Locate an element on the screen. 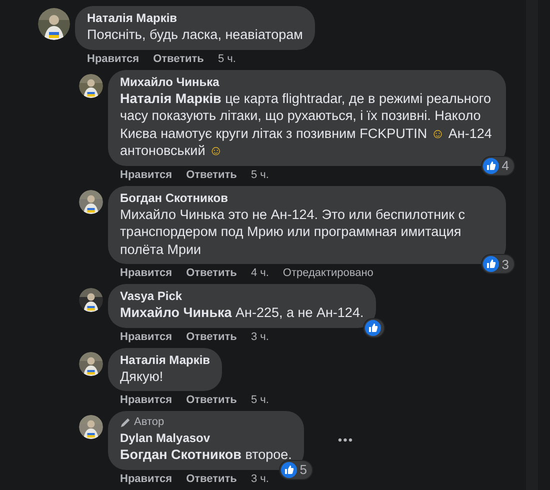 The height and width of the screenshot is (490, 550). author-name: Богдан Скотников is located at coordinates (307, 198).